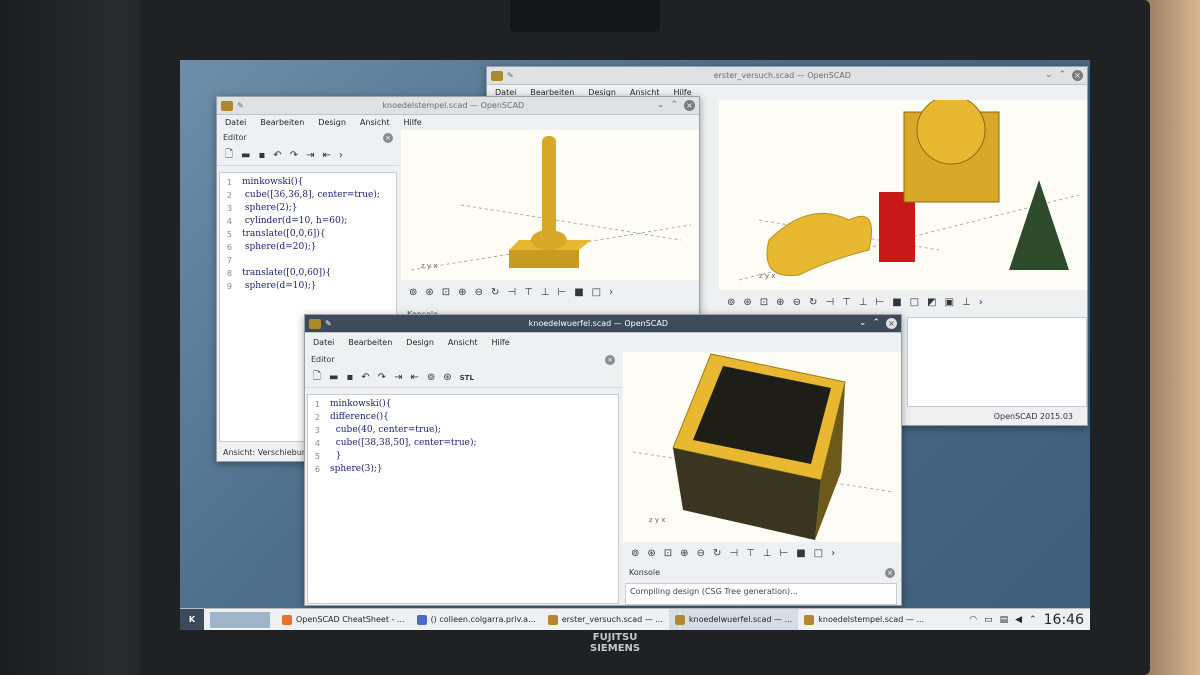  Describe the element at coordinates (890, 573) in the screenshot. I see `close-console-icon: ×` at that location.